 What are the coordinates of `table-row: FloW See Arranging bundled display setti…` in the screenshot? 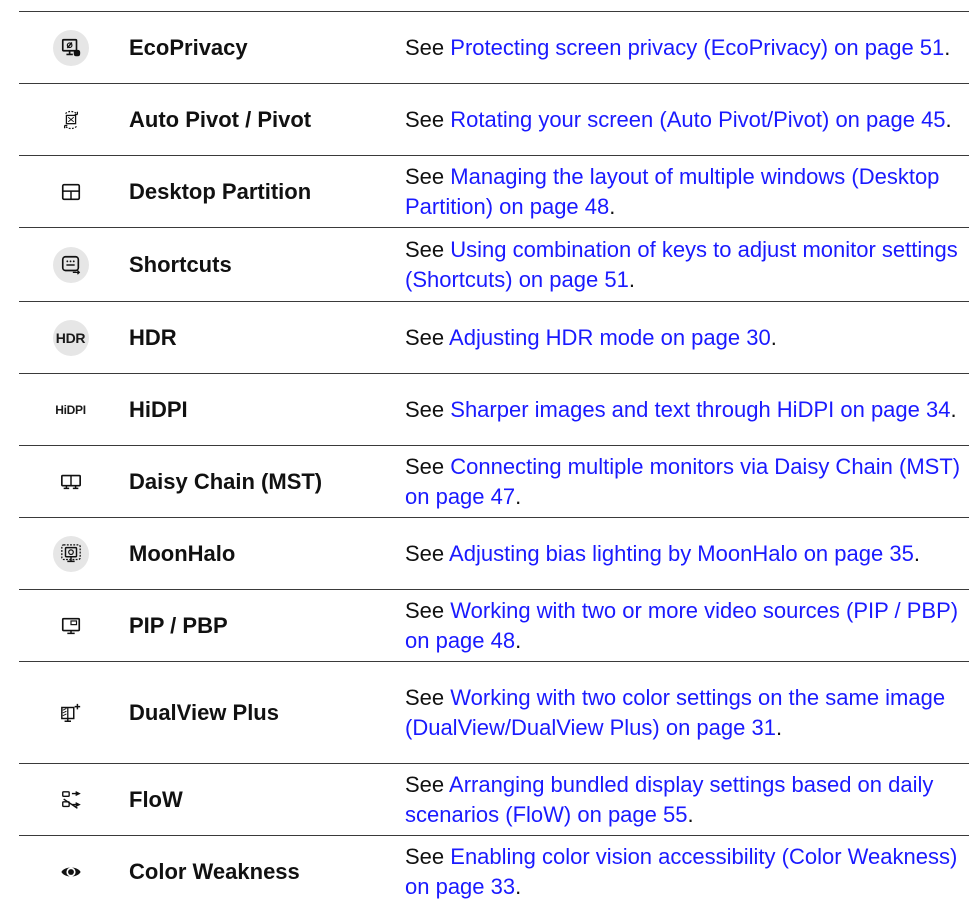 It's located at (494, 800).